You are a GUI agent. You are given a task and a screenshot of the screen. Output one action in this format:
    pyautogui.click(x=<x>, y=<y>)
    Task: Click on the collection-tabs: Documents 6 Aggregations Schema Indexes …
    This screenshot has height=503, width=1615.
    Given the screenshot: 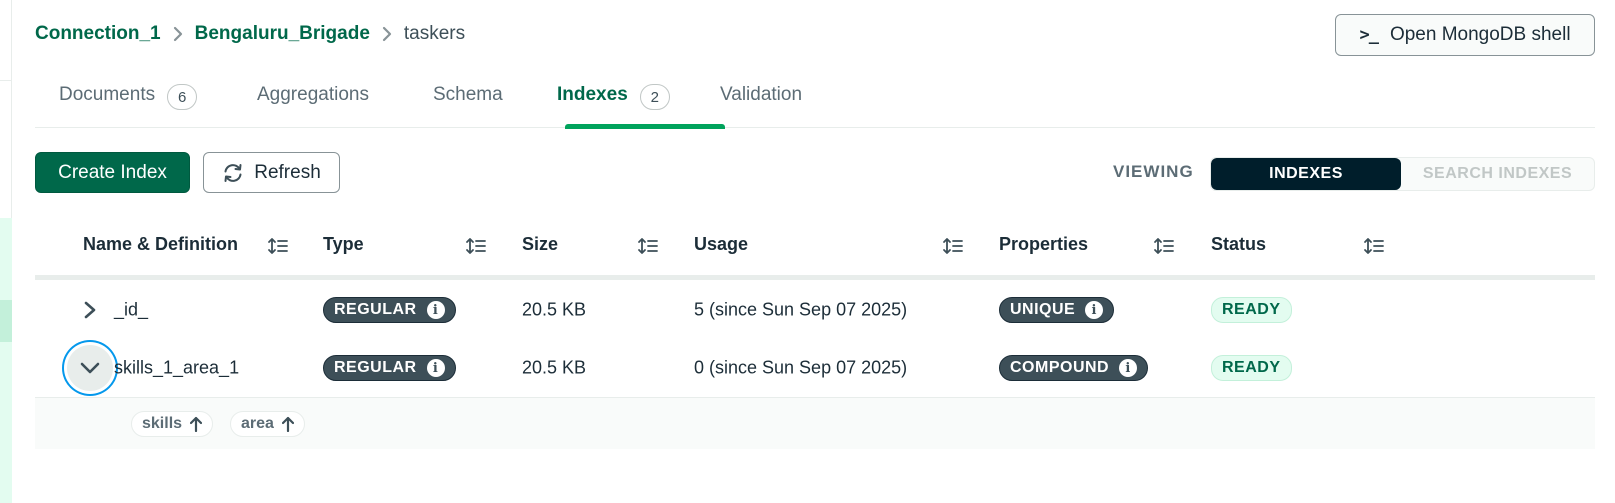 What is the action you would take?
    pyautogui.click(x=815, y=103)
    